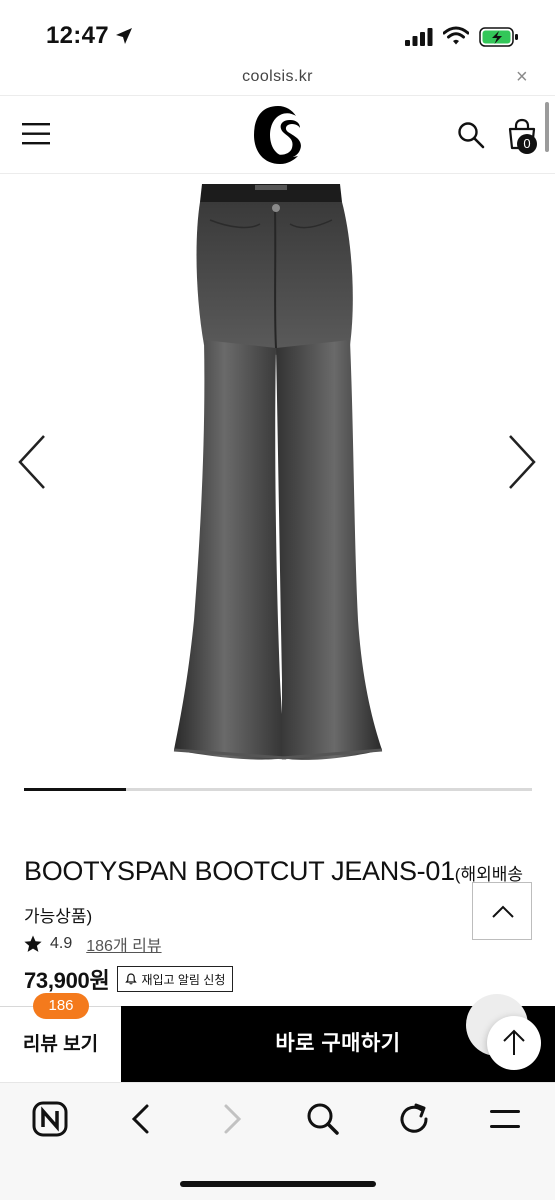 Image resolution: width=555 pixels, height=1200 pixels. Describe the element at coordinates (278, 1184) in the screenshot. I see `home-indicator` at that location.